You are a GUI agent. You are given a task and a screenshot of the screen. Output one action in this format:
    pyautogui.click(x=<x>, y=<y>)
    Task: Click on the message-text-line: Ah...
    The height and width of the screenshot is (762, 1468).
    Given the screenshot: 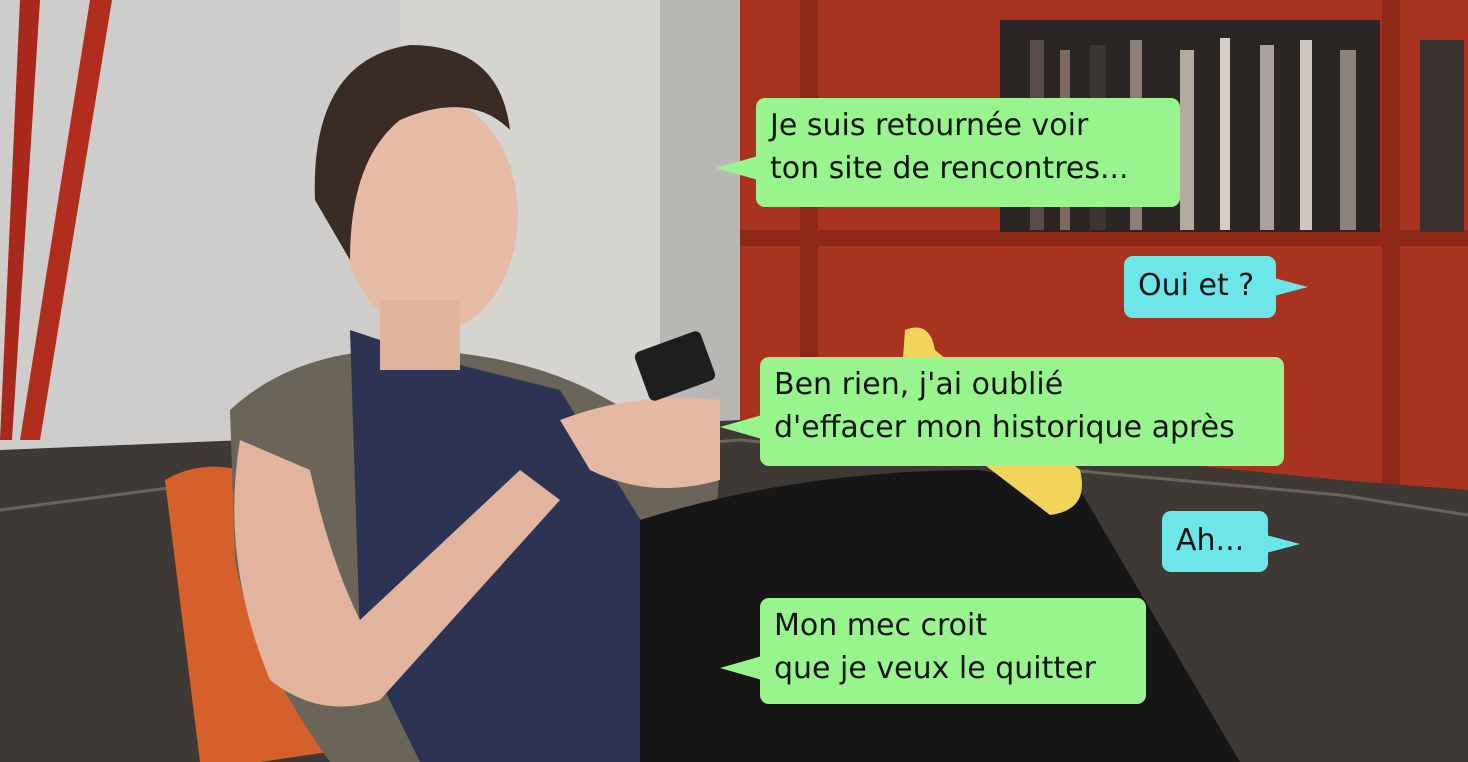 What is the action you would take?
    pyautogui.click(x=1210, y=540)
    